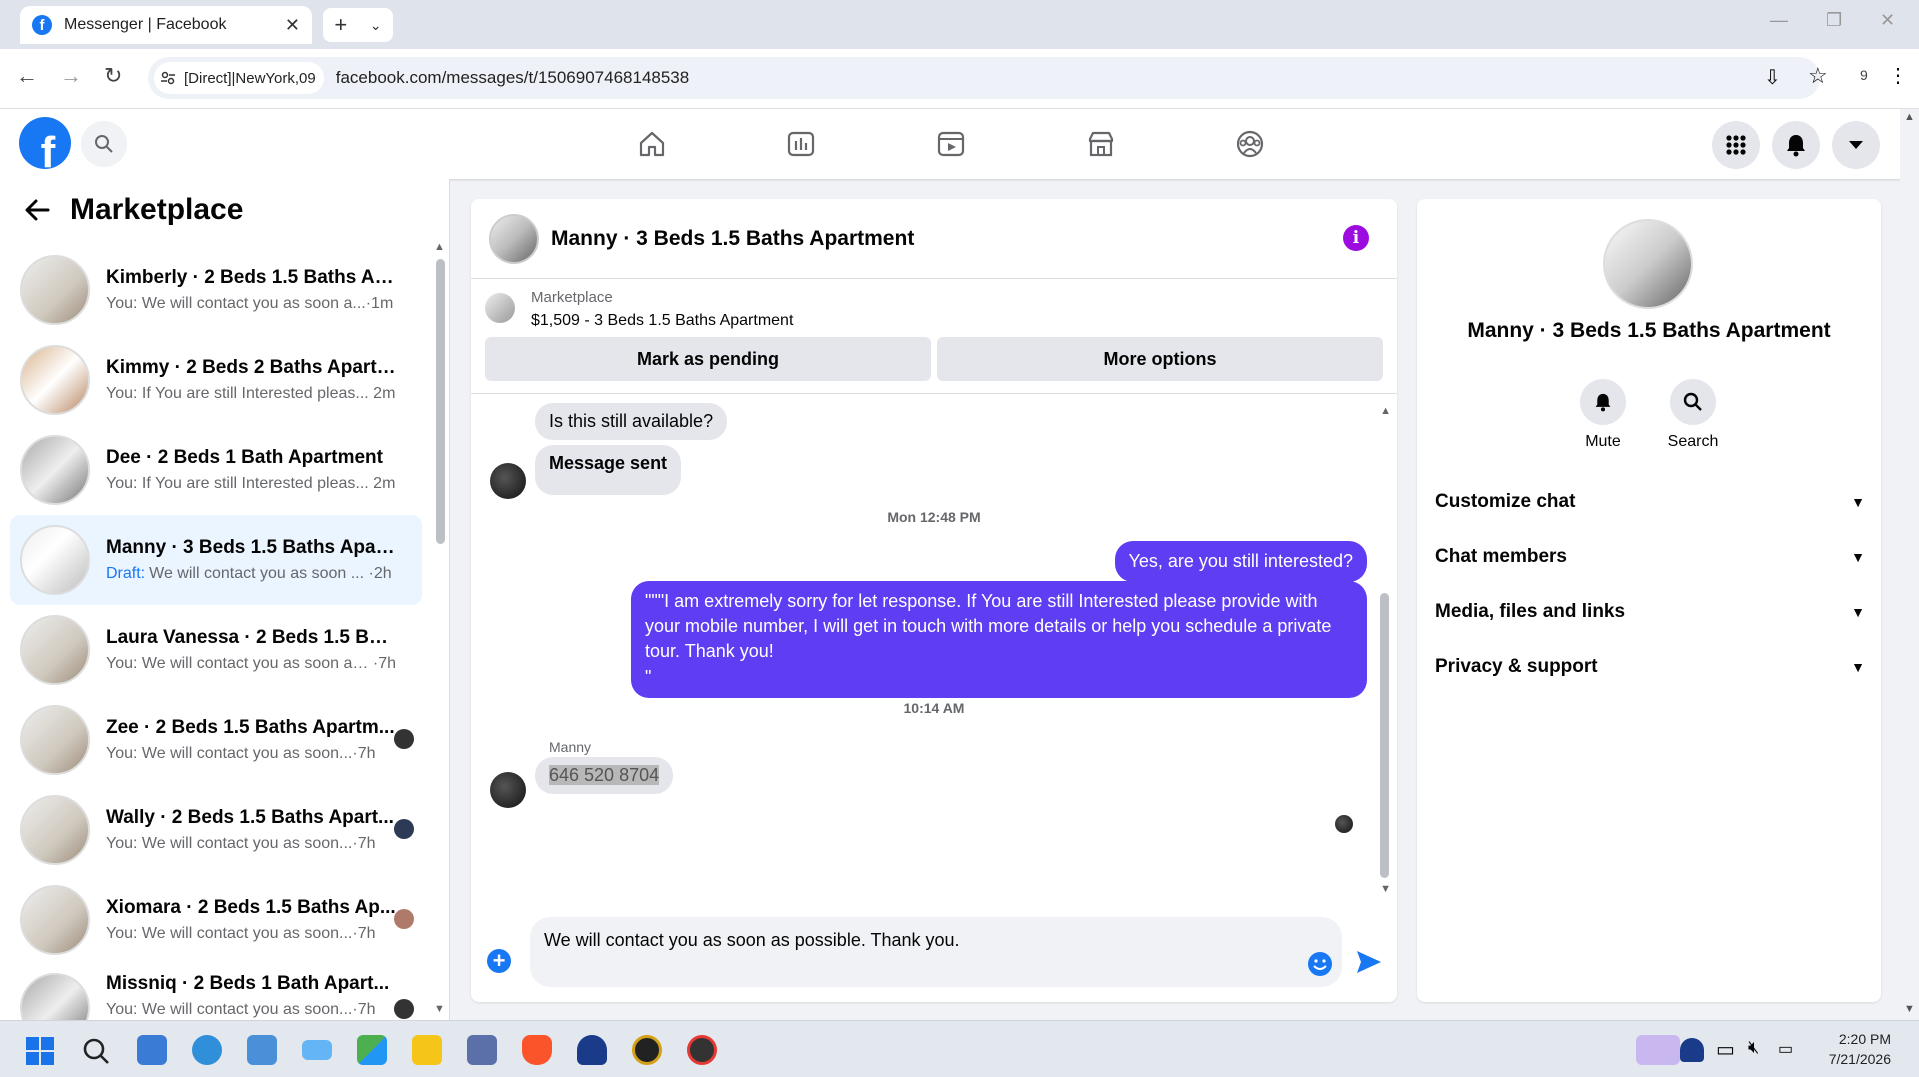 The width and height of the screenshot is (1919, 1077). Describe the element at coordinates (166, 25) in the screenshot. I see `browser-tab: f Messenger | Facebook ✕` at that location.